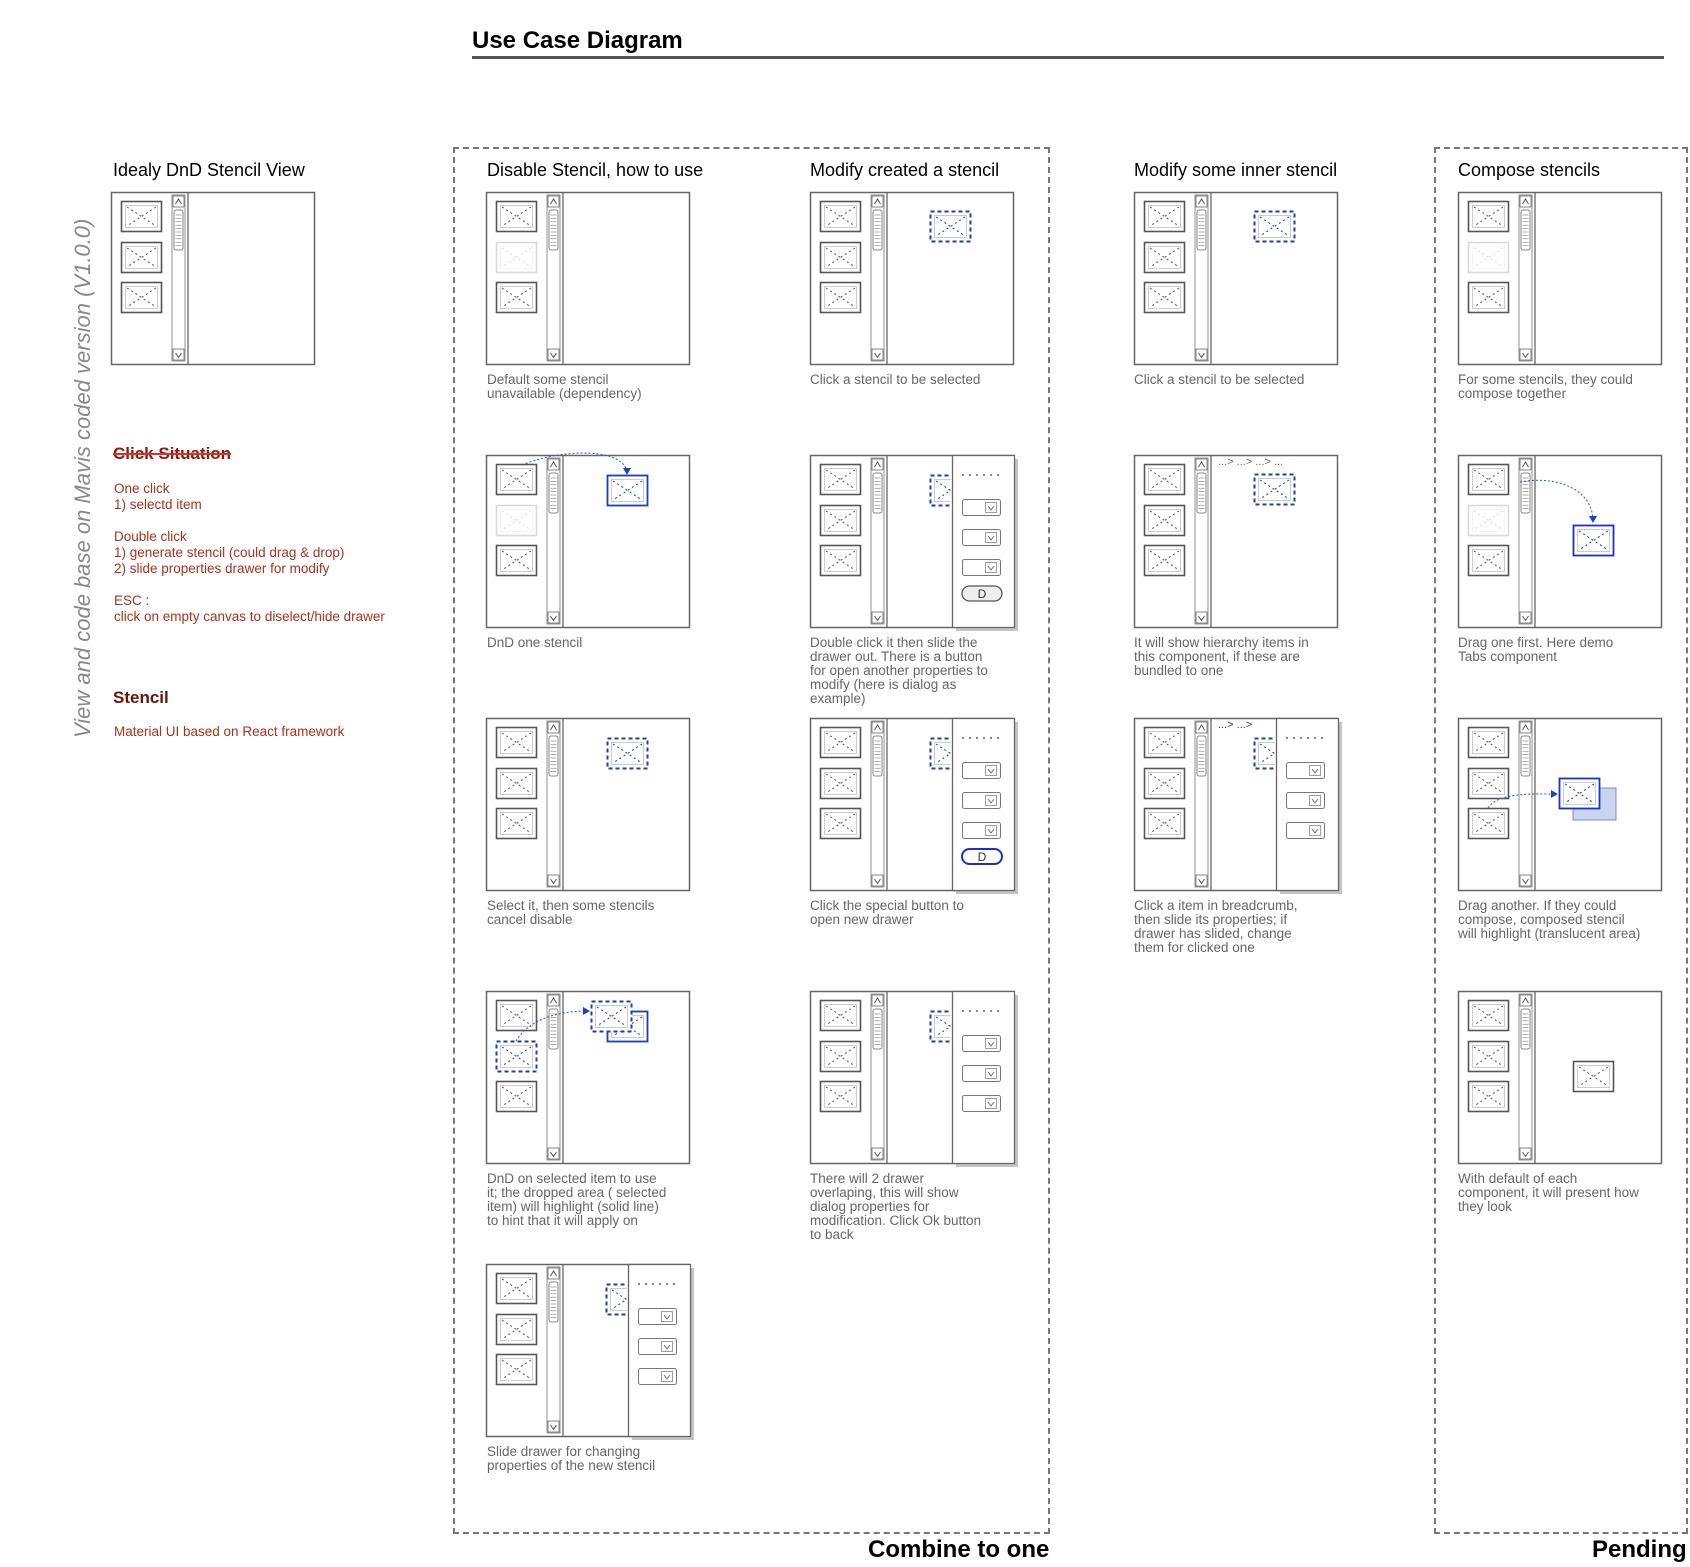 The height and width of the screenshot is (1567, 1690). I want to click on open-dialog-button-label: D, so click(982, 594).